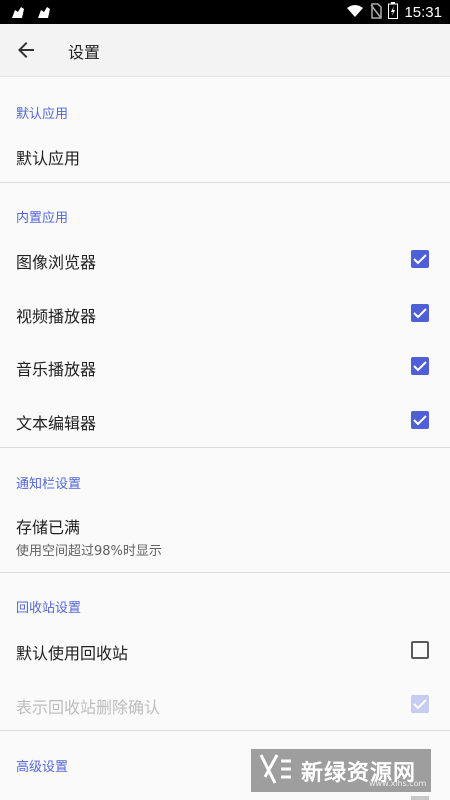 The image size is (450, 800). Describe the element at coordinates (341, 770) in the screenshot. I see `watermark: 新绿资源网 www.xlhs.com` at that location.